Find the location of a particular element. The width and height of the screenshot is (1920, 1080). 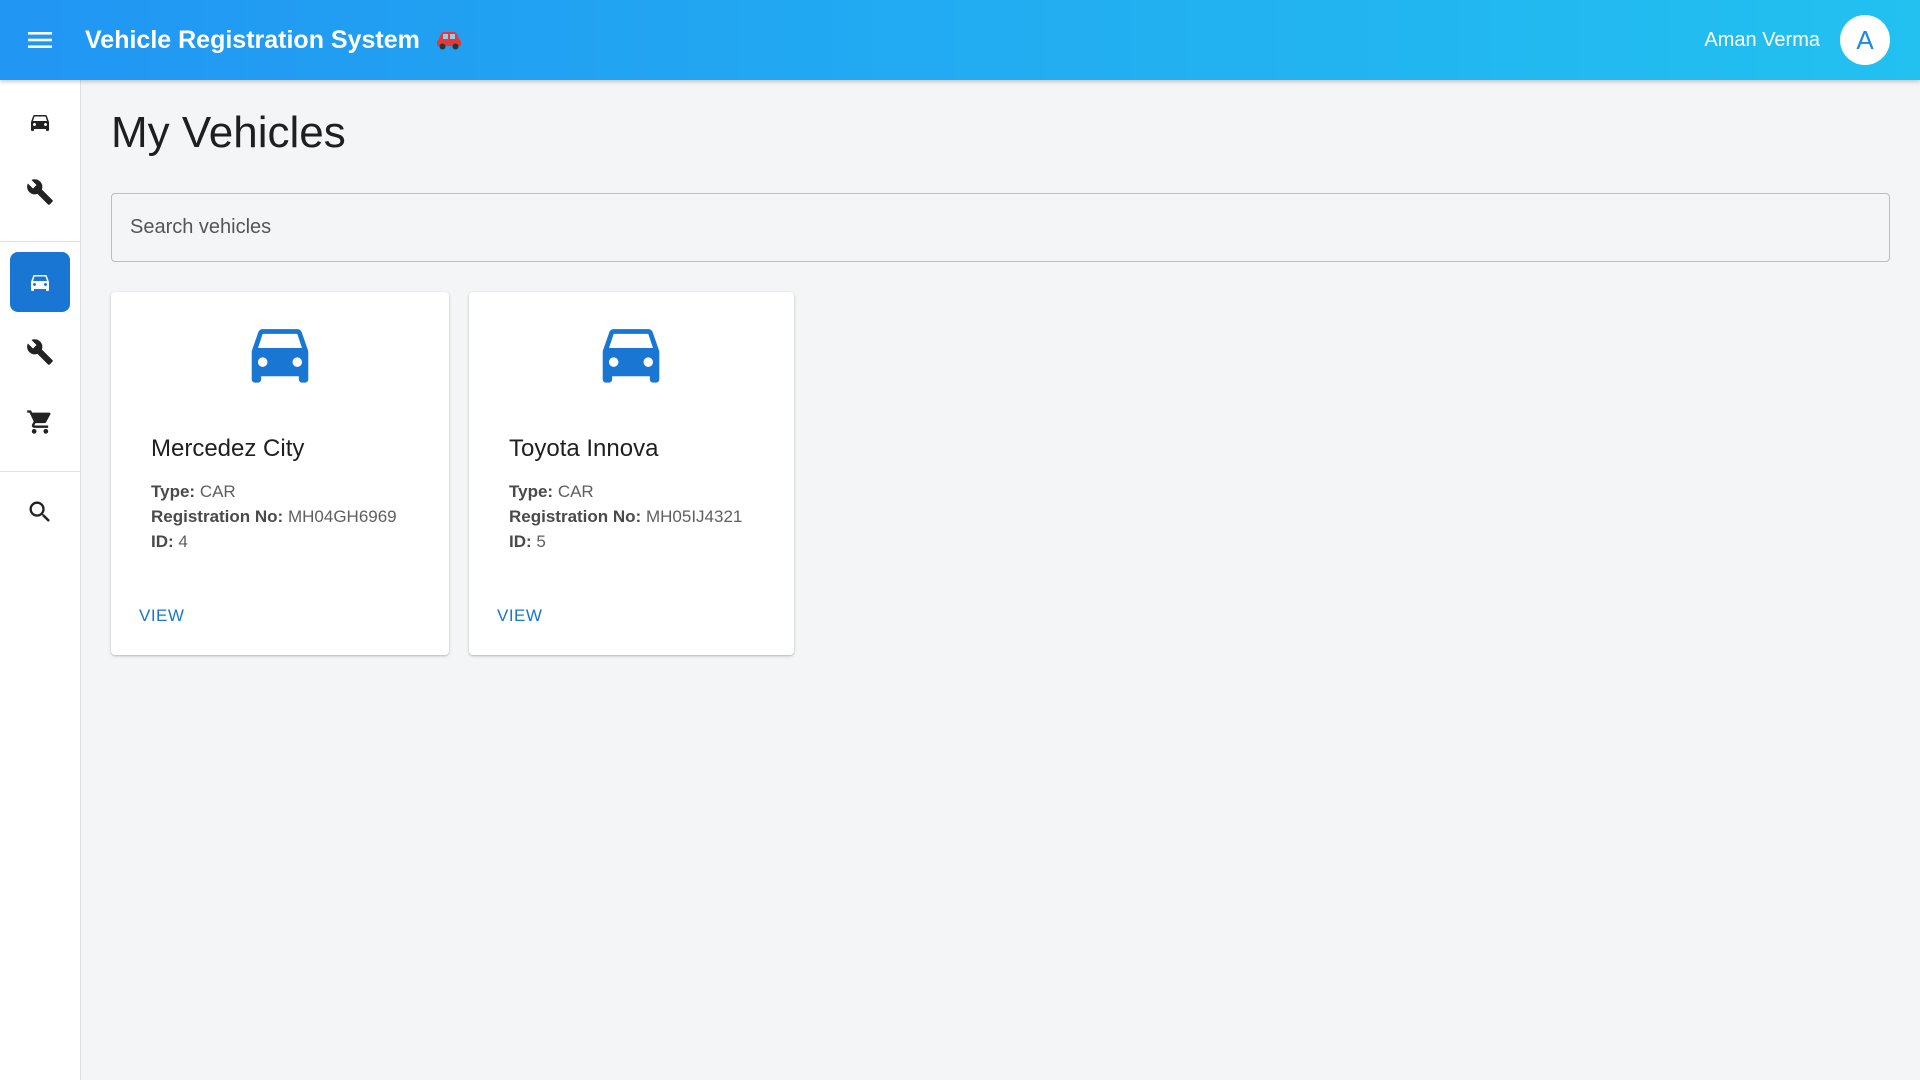

sidebar-item-services is located at coordinates (40, 192).